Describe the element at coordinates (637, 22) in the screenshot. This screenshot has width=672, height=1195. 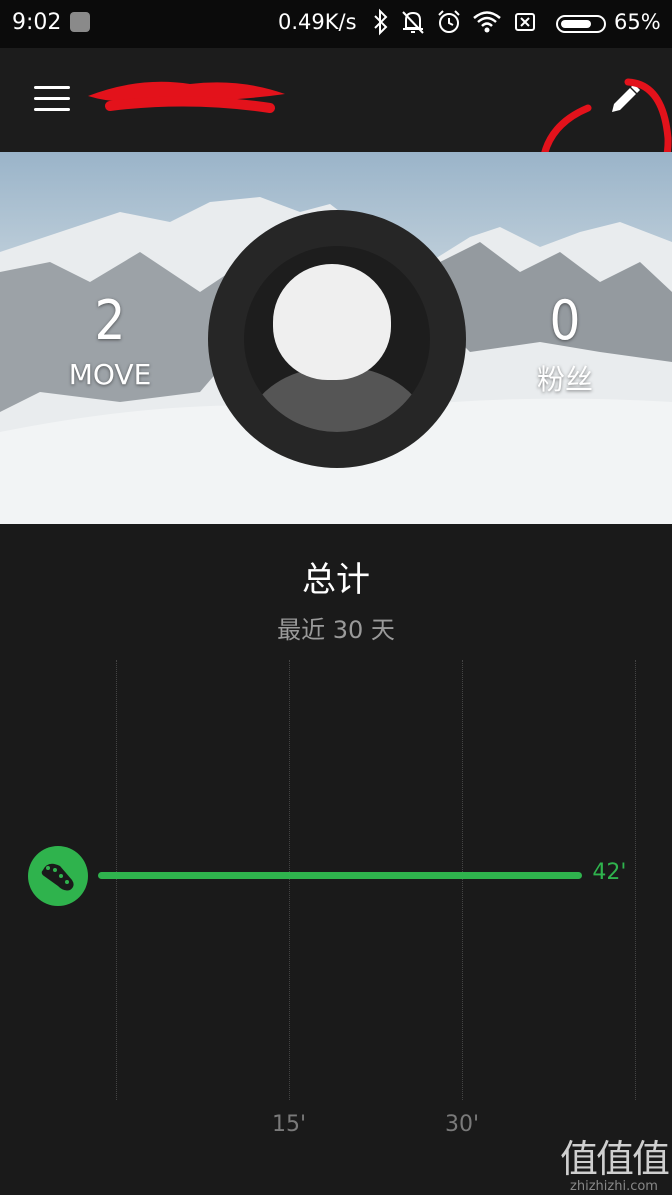
I see `battery-percent: 65%` at that location.